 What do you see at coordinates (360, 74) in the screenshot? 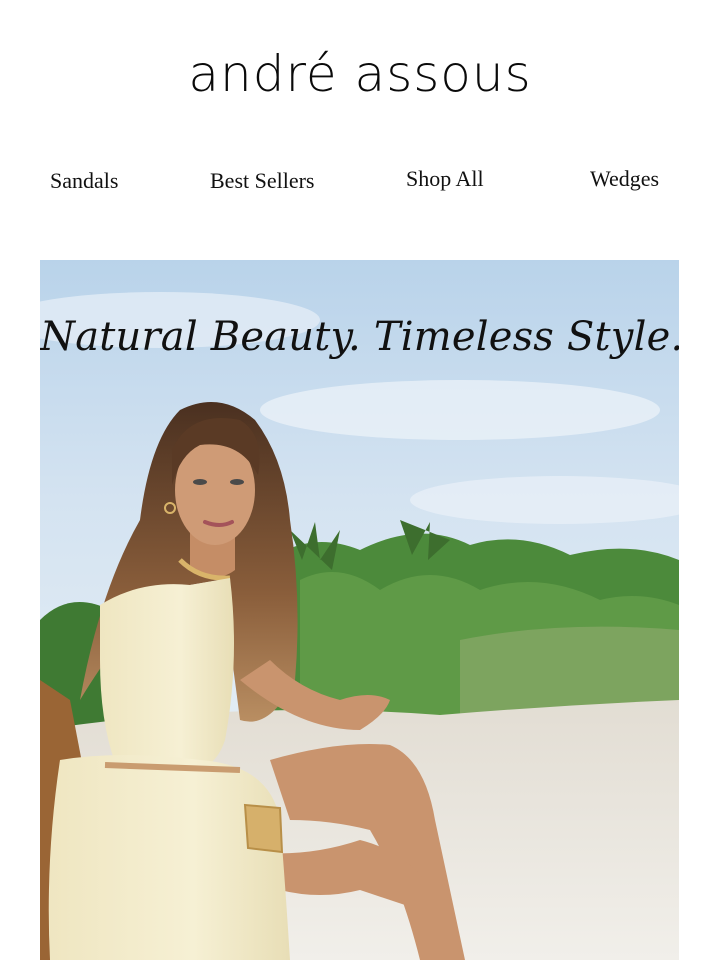
I see `brand-logo: andré assous` at bounding box center [360, 74].